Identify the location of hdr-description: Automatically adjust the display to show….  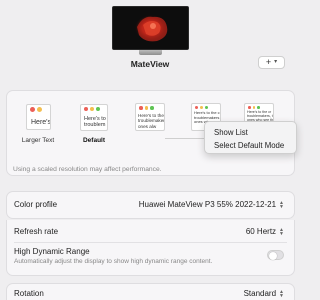
(113, 261).